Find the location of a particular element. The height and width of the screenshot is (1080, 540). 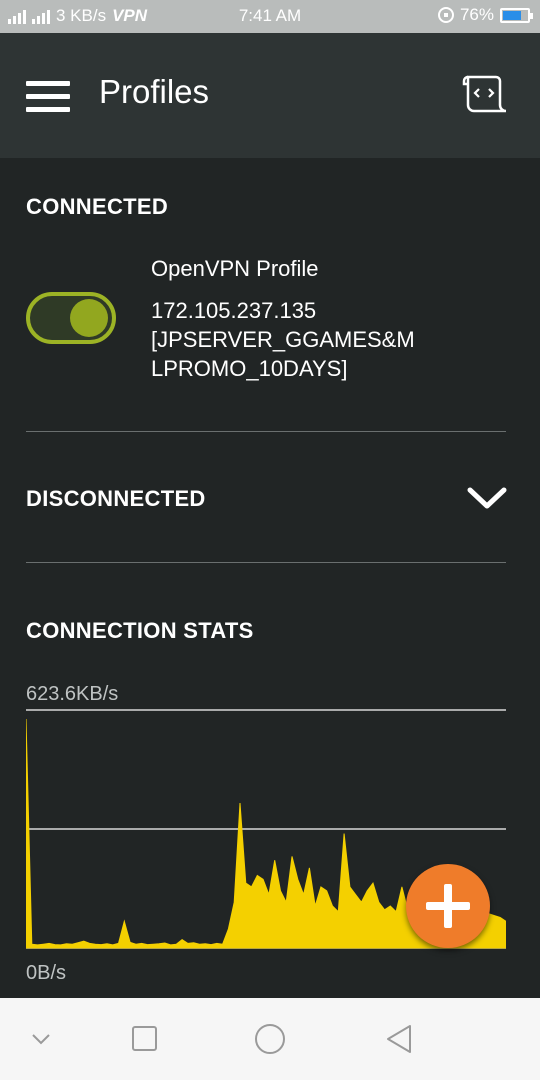

hide-nav-chevron-icon is located at coordinates (42, 1039).